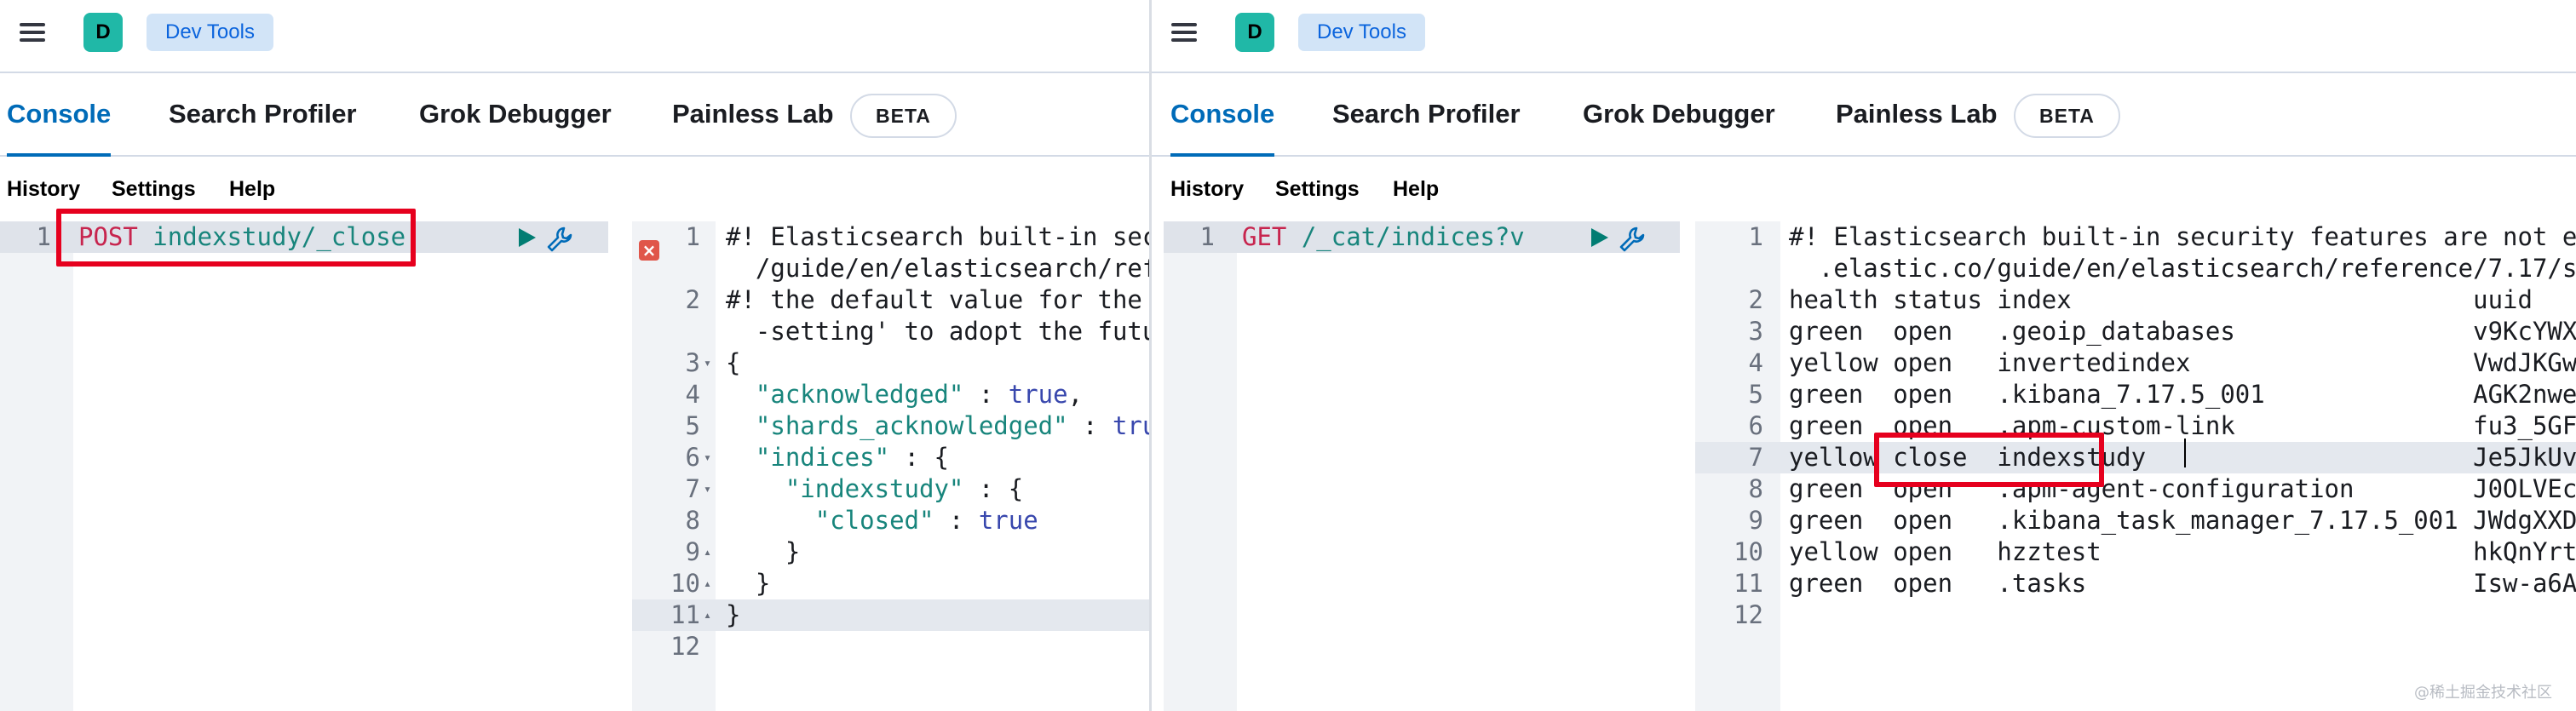 The image size is (2576, 711). I want to click on text-cursor, so click(2185, 453).